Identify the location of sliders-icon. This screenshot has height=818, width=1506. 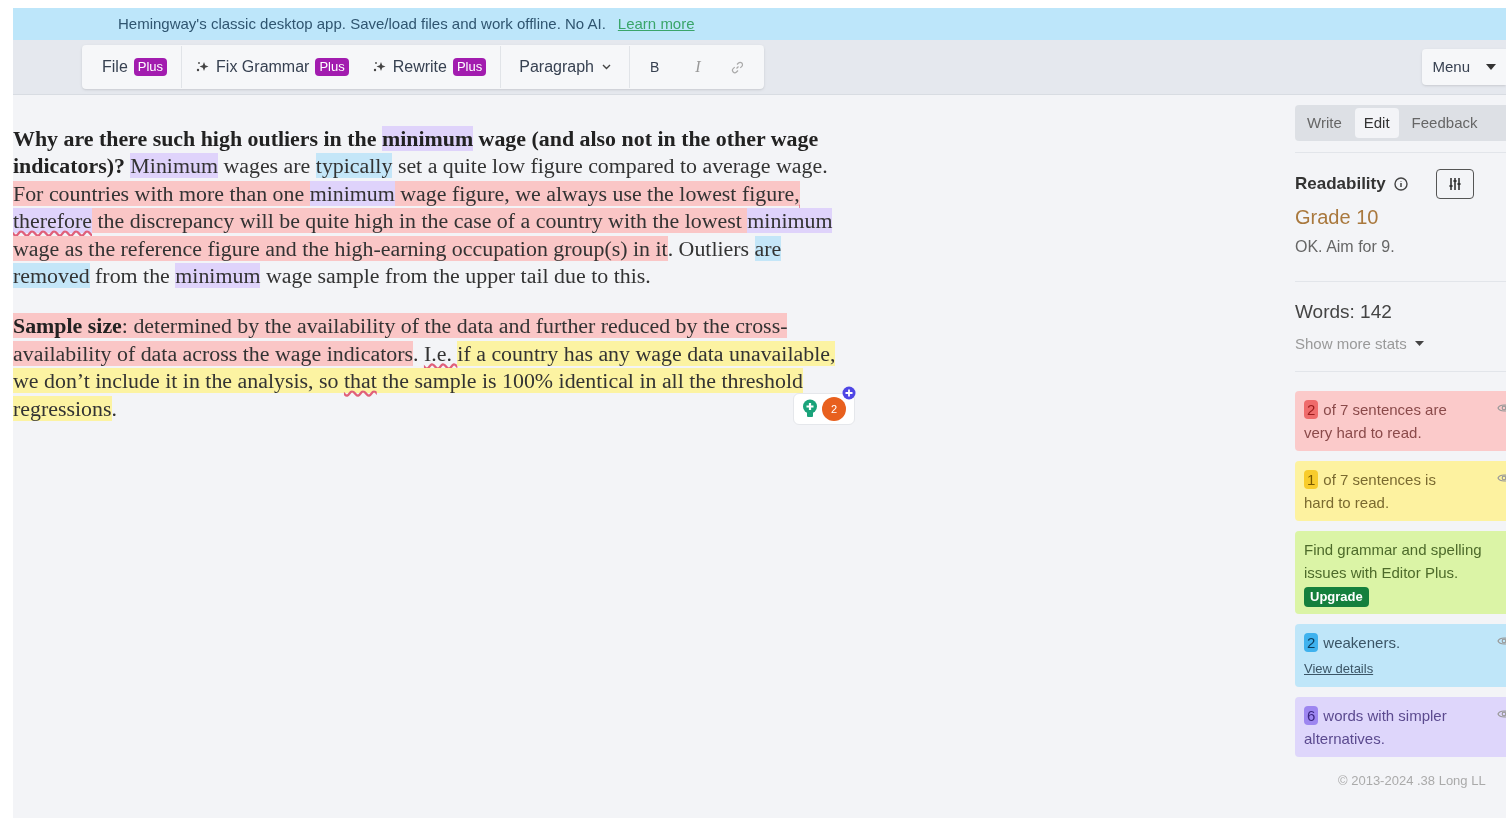
(1454, 184).